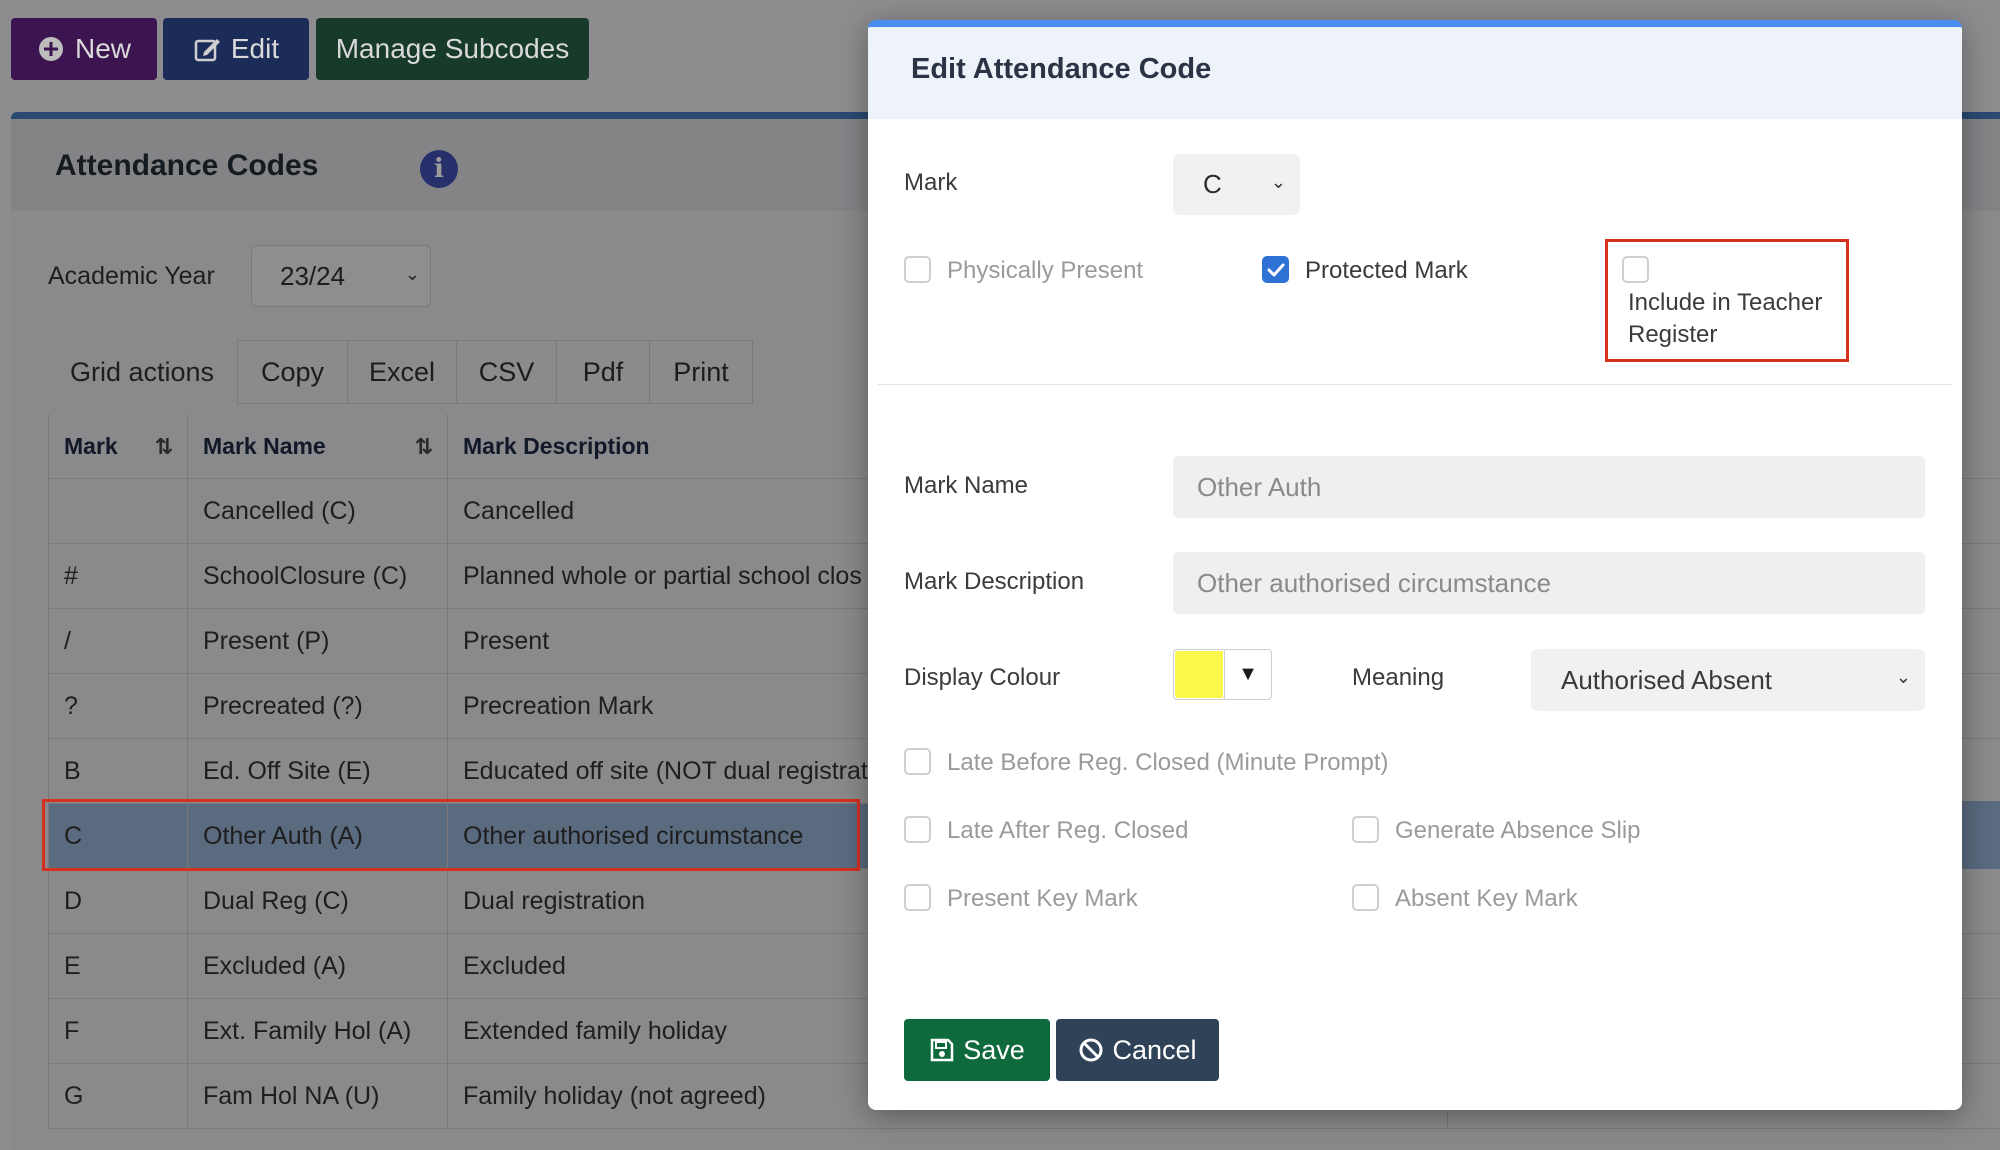  Describe the element at coordinates (118, 446) in the screenshot. I see `header-mark: Mark ⇅` at that location.